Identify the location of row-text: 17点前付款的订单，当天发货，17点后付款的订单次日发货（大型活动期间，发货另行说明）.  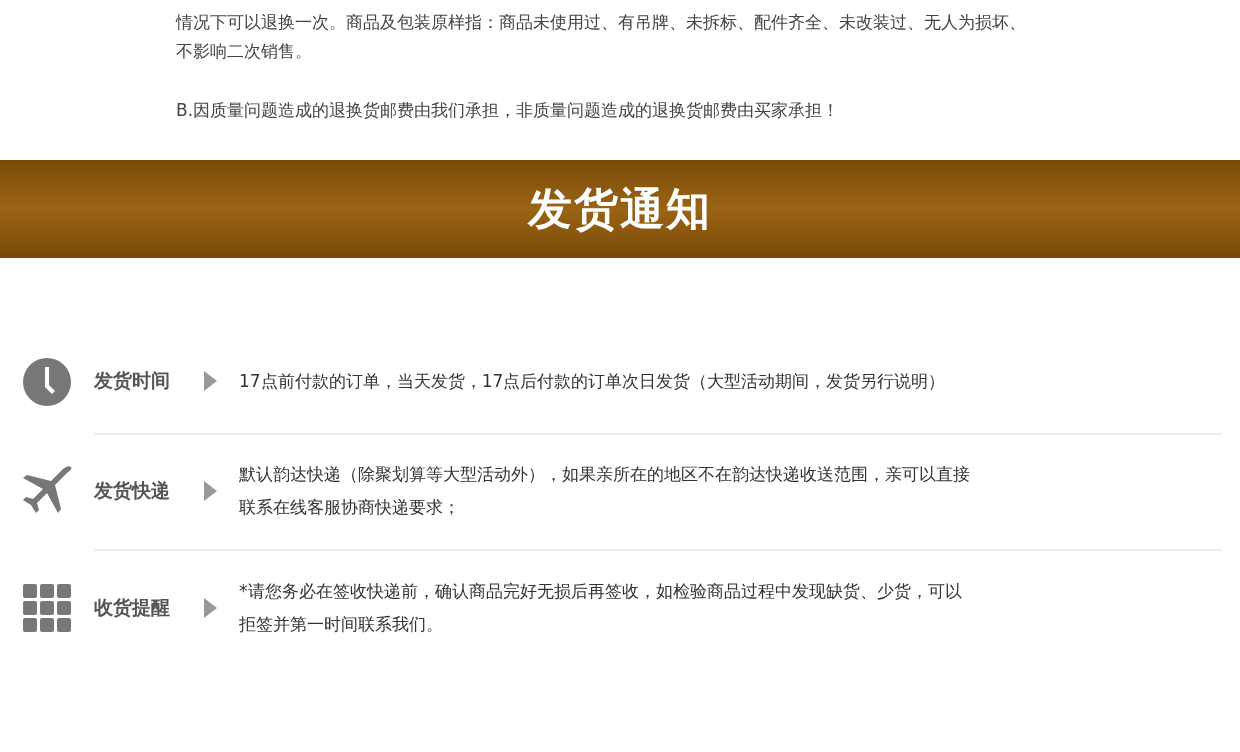
(592, 381).